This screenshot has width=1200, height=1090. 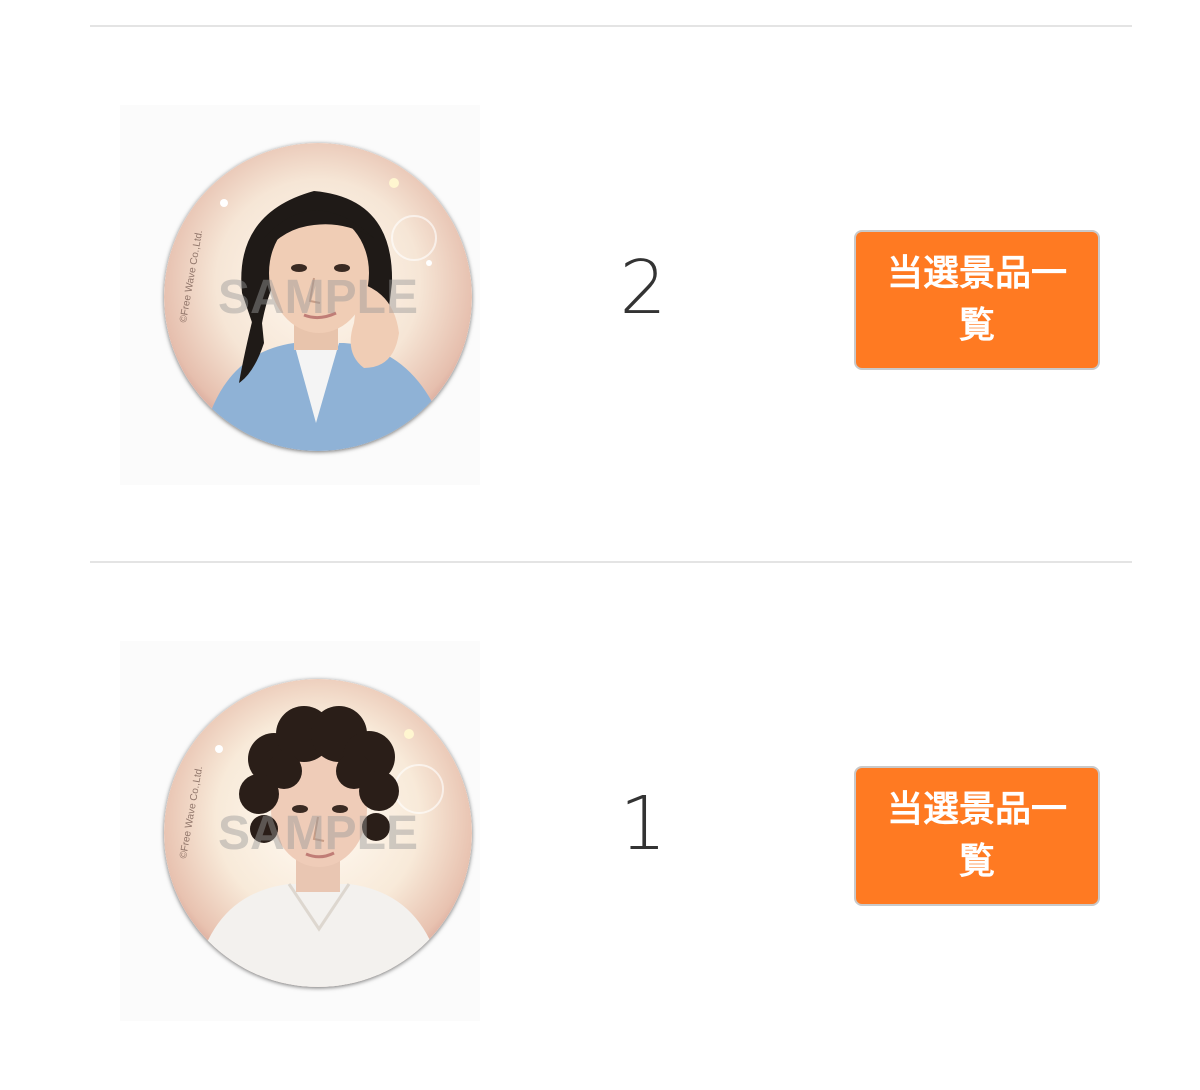 What do you see at coordinates (643, 288) in the screenshot?
I see `quantity-value: 2` at bounding box center [643, 288].